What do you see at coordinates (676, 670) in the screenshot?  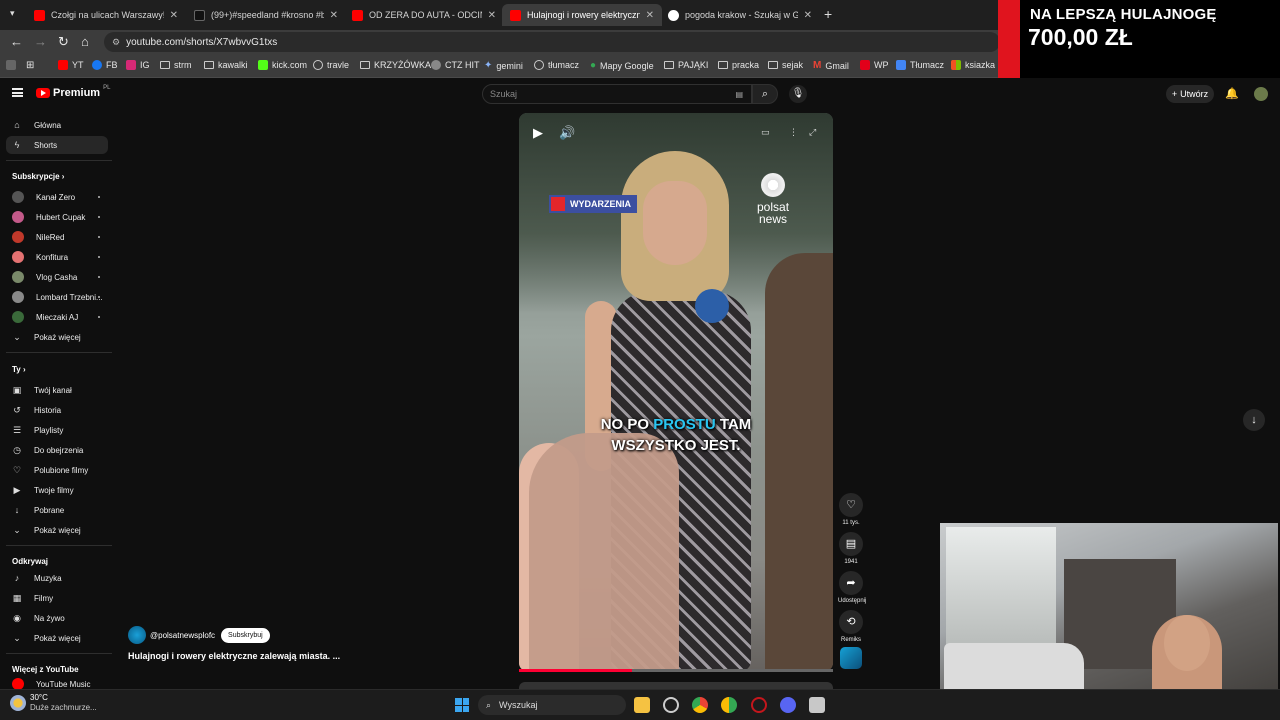 I see `video-progress-bar` at bounding box center [676, 670].